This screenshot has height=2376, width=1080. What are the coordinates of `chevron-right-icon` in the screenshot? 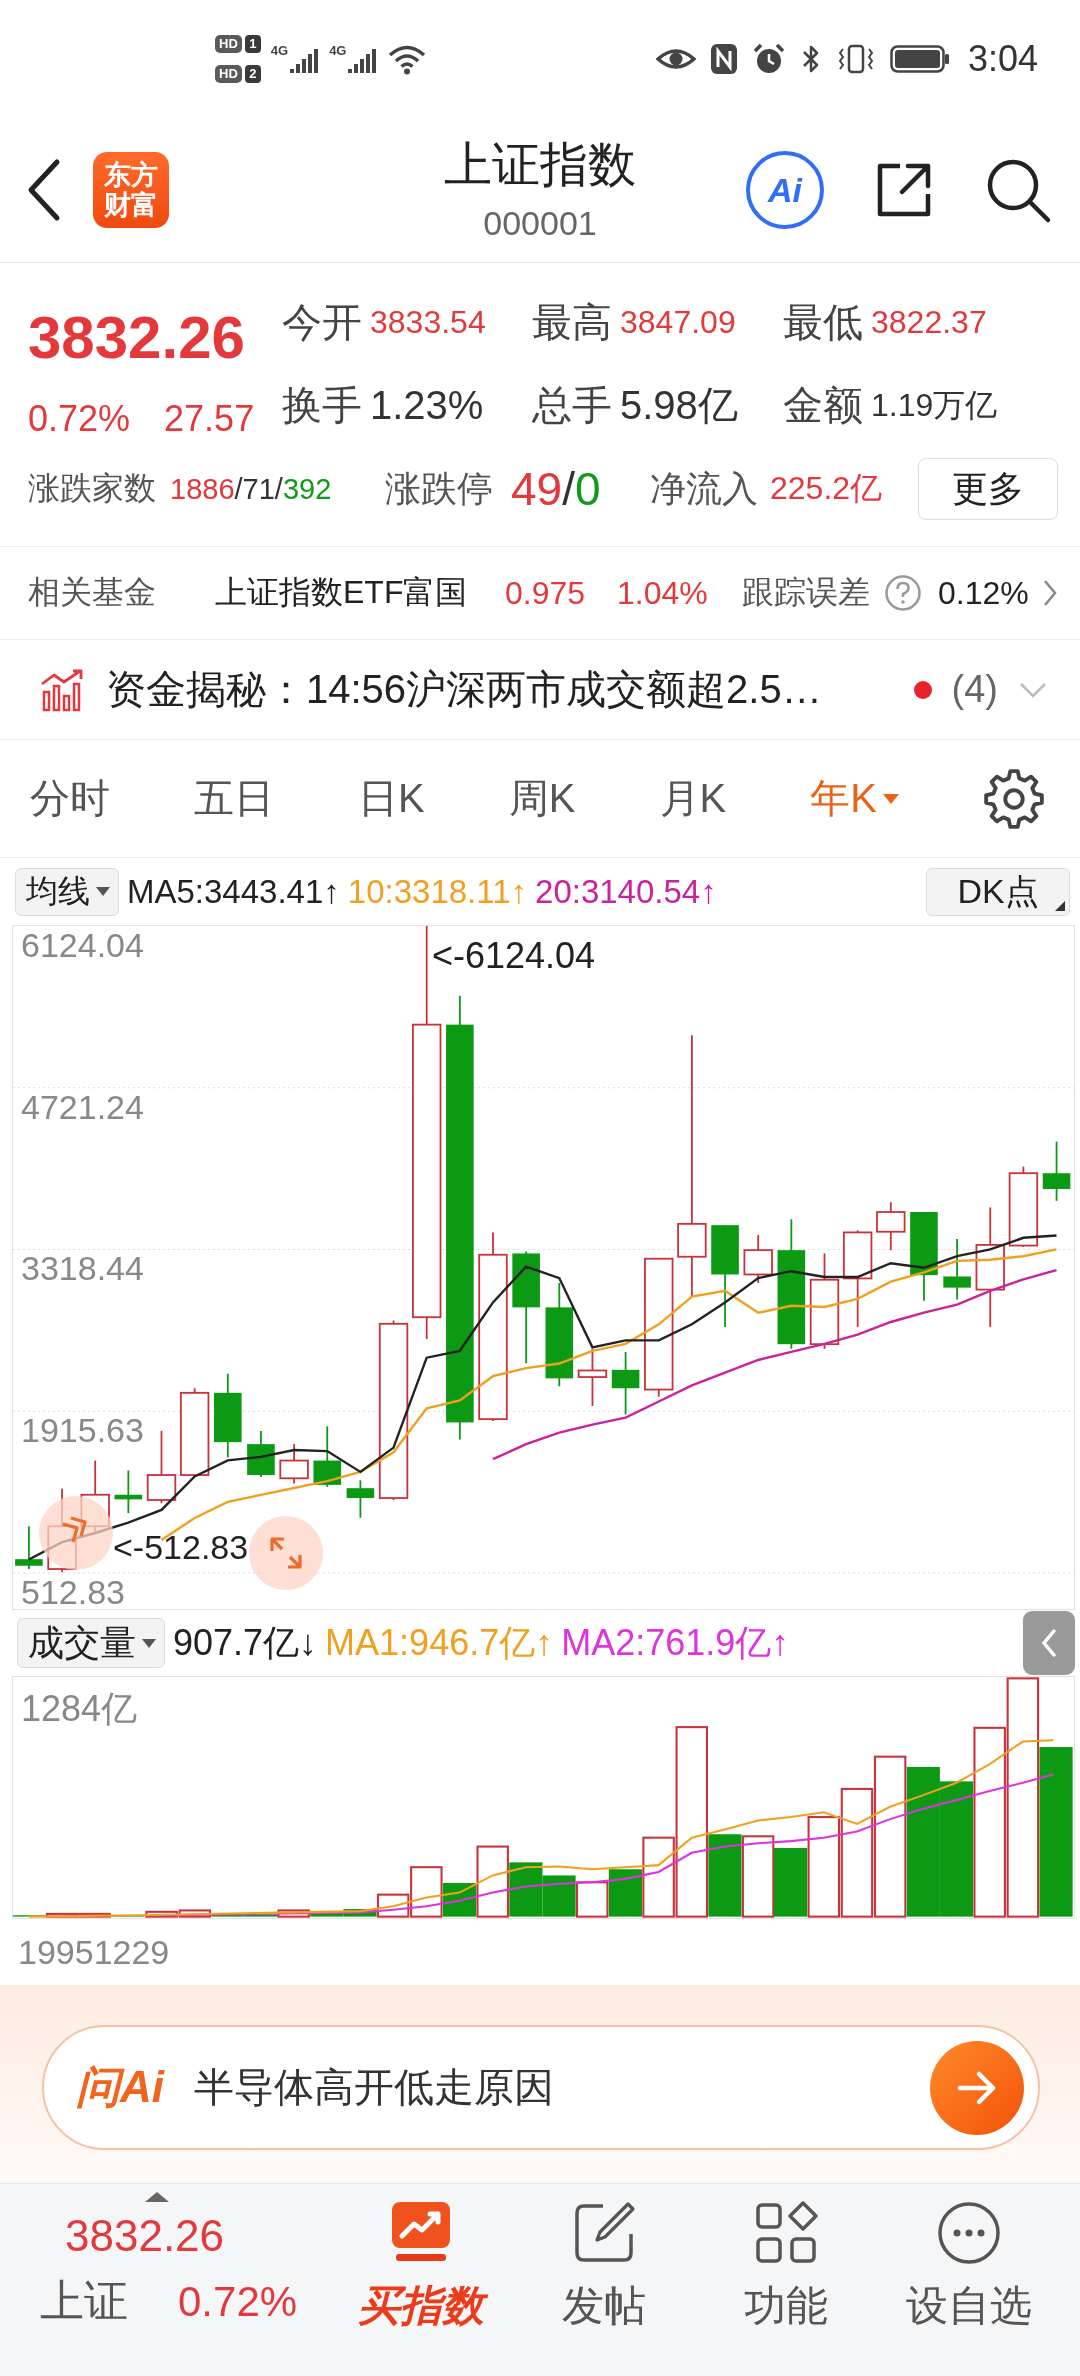 It's located at (1050, 593).